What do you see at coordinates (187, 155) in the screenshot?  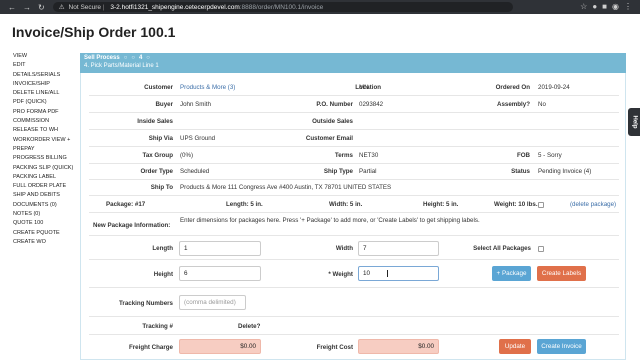 I see `tax-group-value: (0%)` at bounding box center [187, 155].